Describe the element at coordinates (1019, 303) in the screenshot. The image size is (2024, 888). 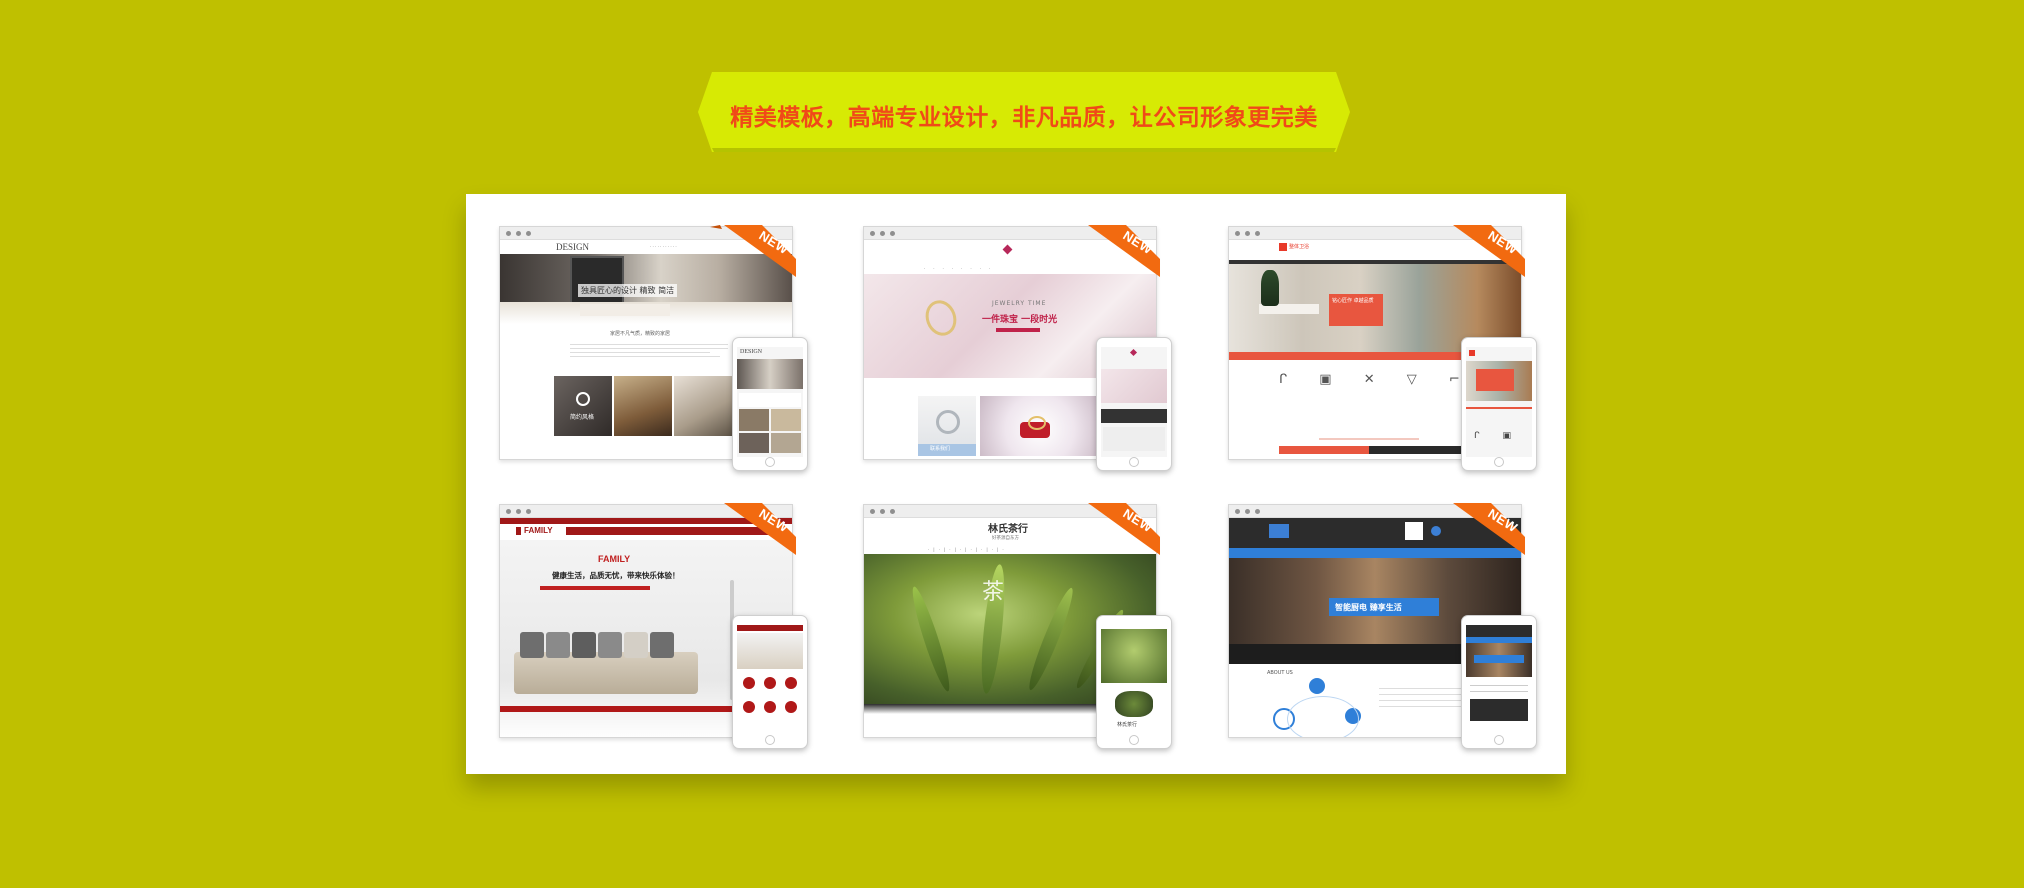
I see `hero-small-text: JEWELRY TIME` at that location.